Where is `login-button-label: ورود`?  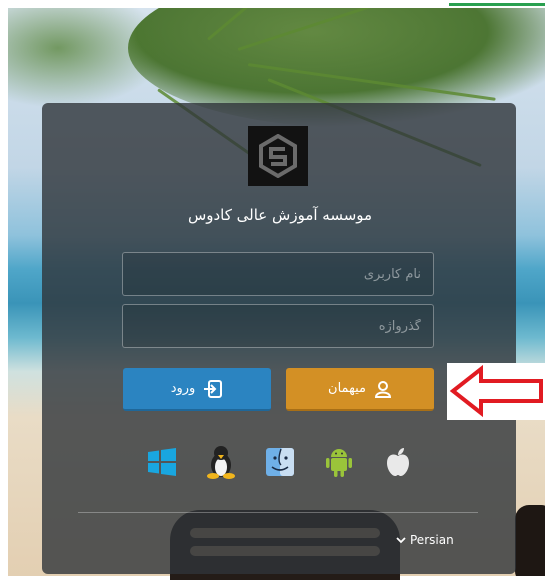 login-button-label: ورود is located at coordinates (183, 388).